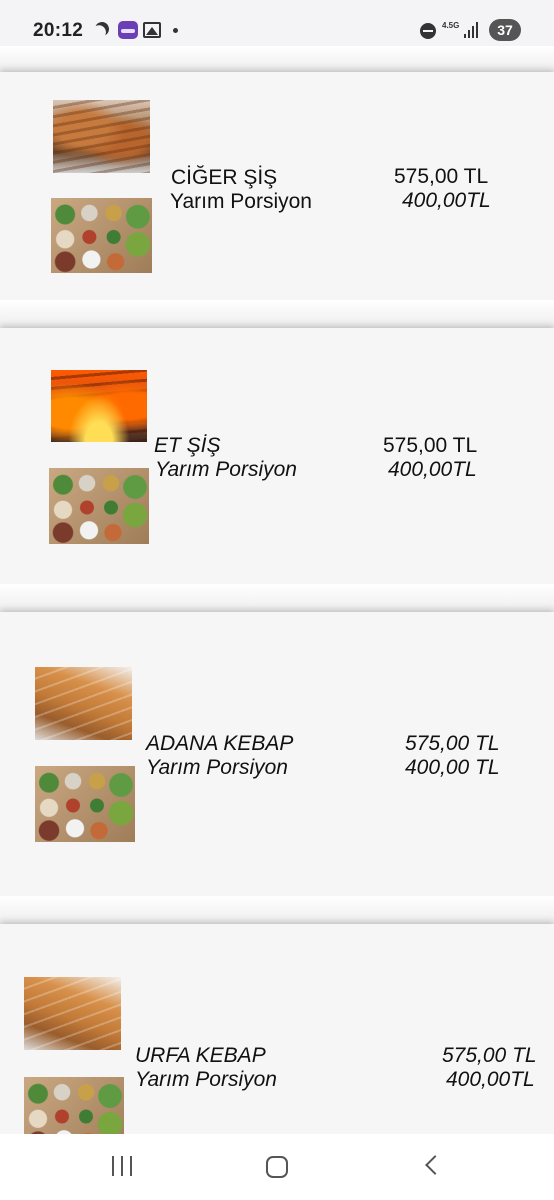 The width and height of the screenshot is (554, 1200). I want to click on item-name: CİĞER ŞİŞ, so click(224, 177).